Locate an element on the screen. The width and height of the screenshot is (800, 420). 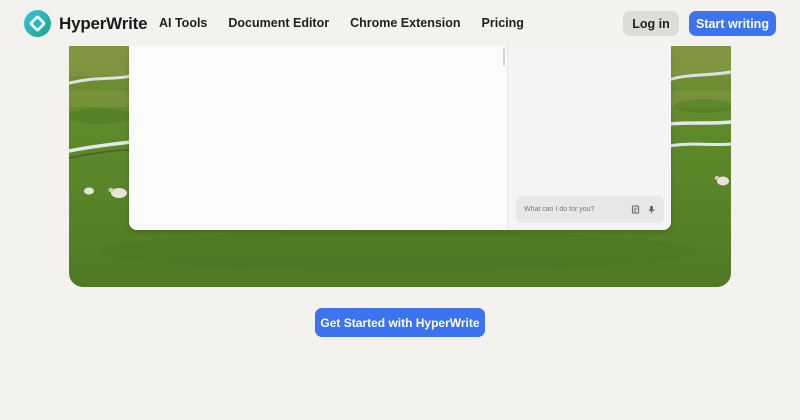
brand-name: HyperWrite is located at coordinates (103, 23).